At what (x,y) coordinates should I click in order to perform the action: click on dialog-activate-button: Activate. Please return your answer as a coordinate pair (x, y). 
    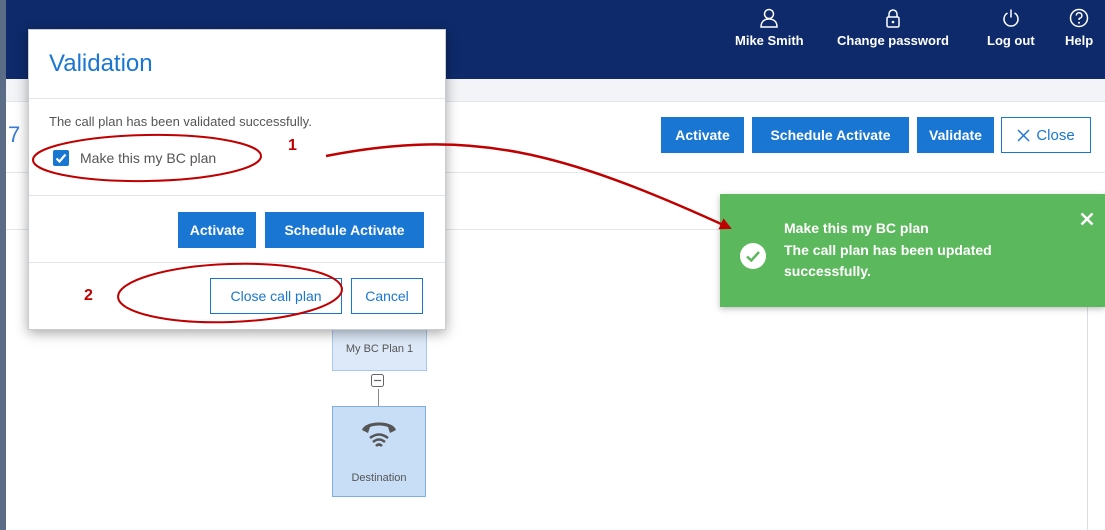
    Looking at the image, I should click on (217, 230).